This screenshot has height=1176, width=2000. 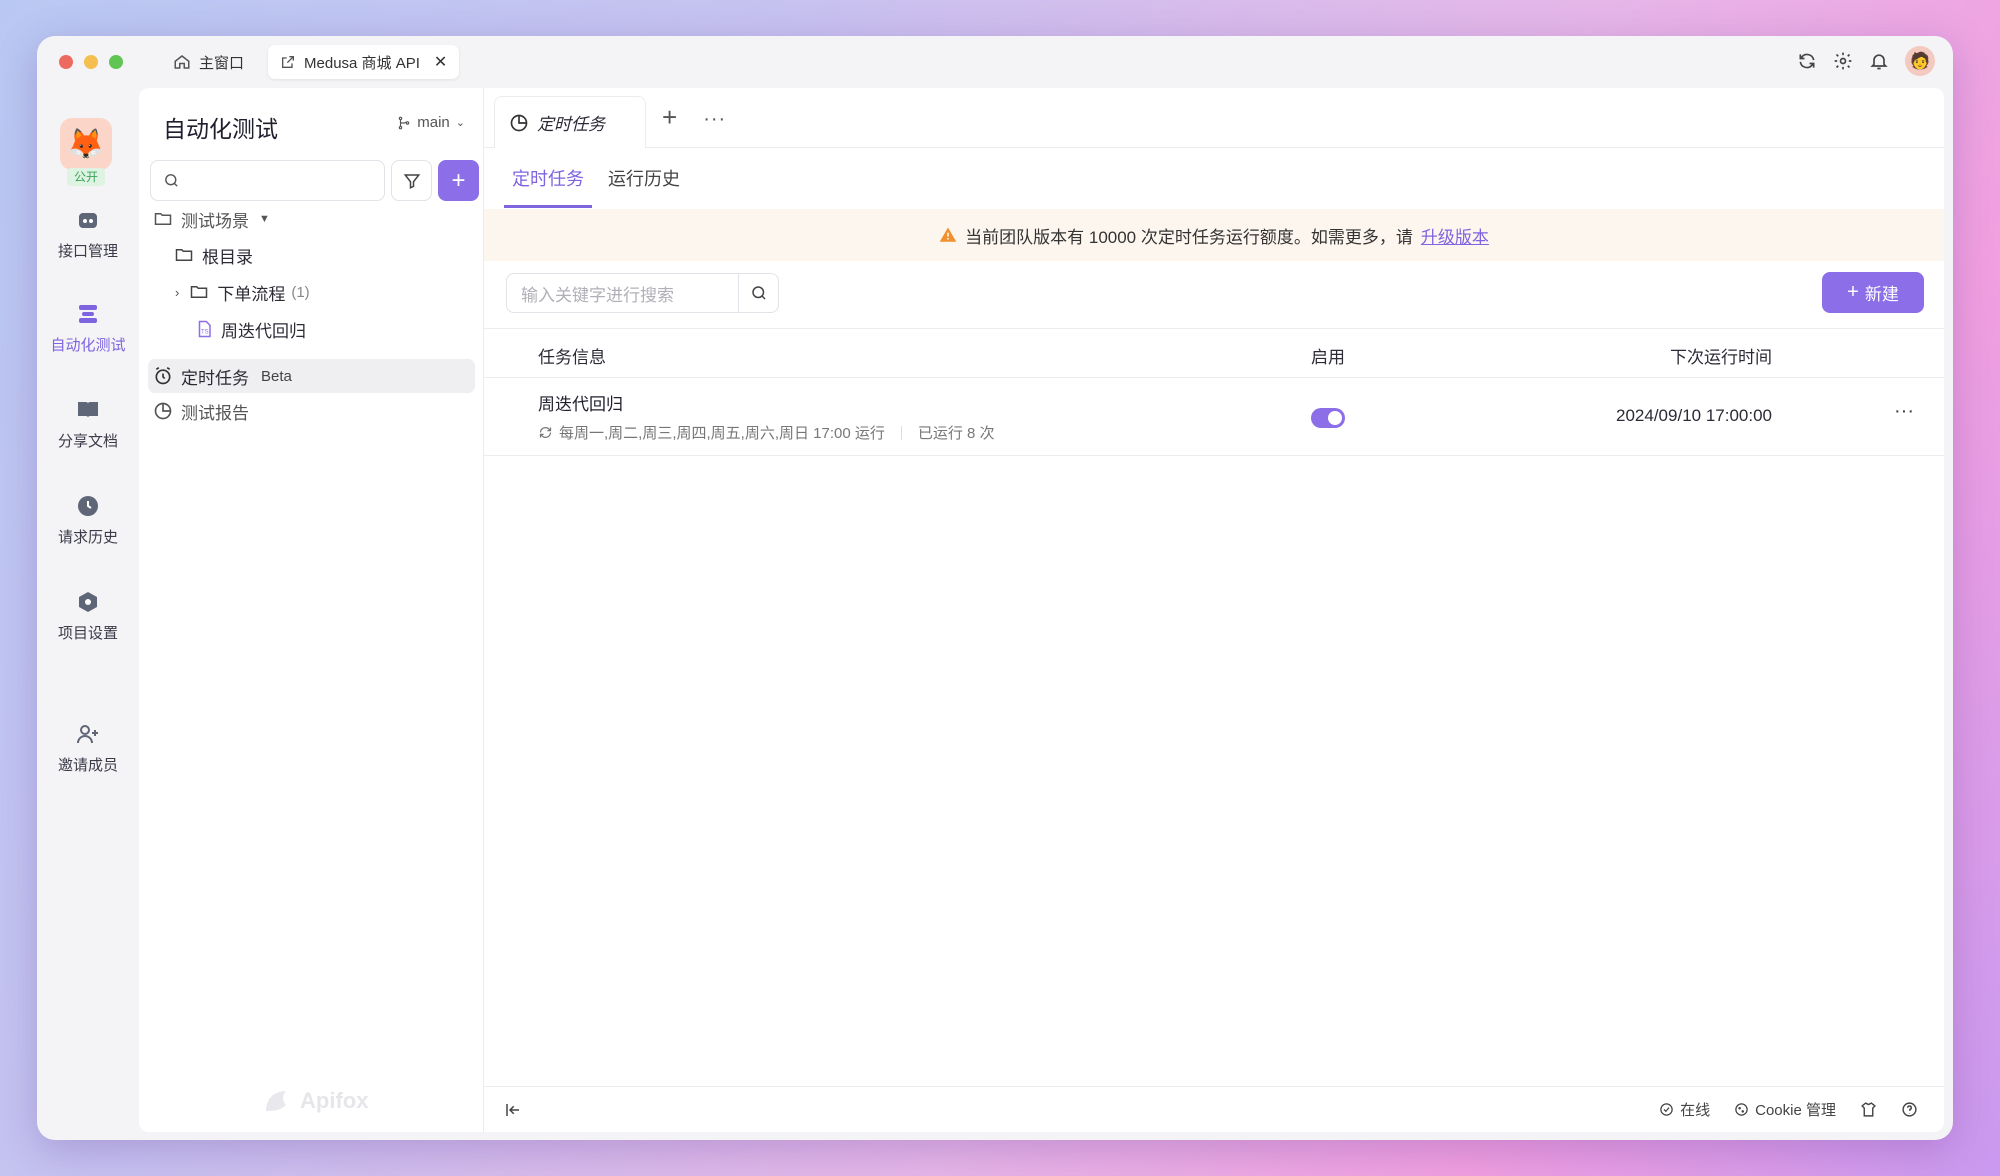 I want to click on chevron-down-icon: ⌄, so click(x=460, y=123).